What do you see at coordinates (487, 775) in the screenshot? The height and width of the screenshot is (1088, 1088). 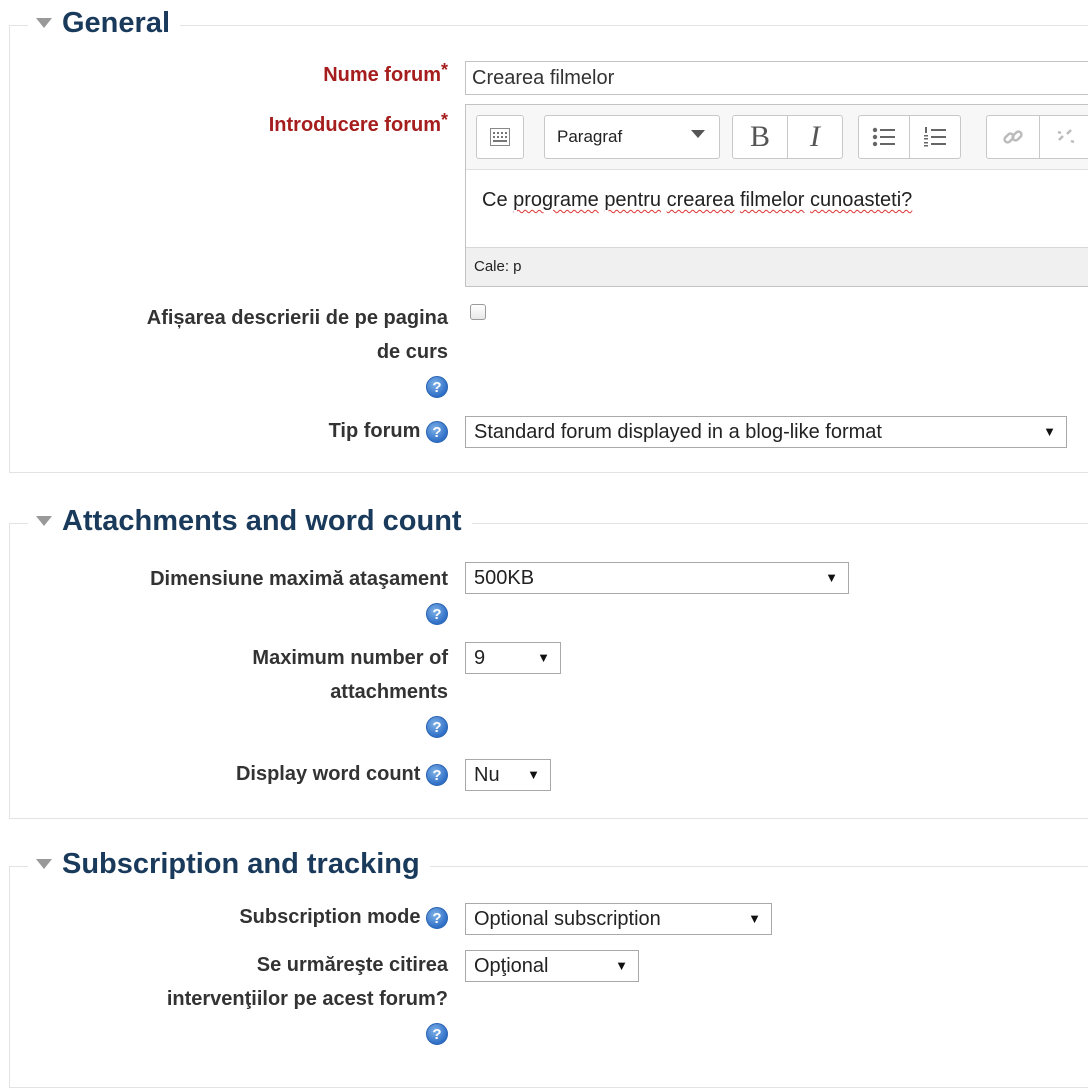 I see `word-count-select-value: Nu` at bounding box center [487, 775].